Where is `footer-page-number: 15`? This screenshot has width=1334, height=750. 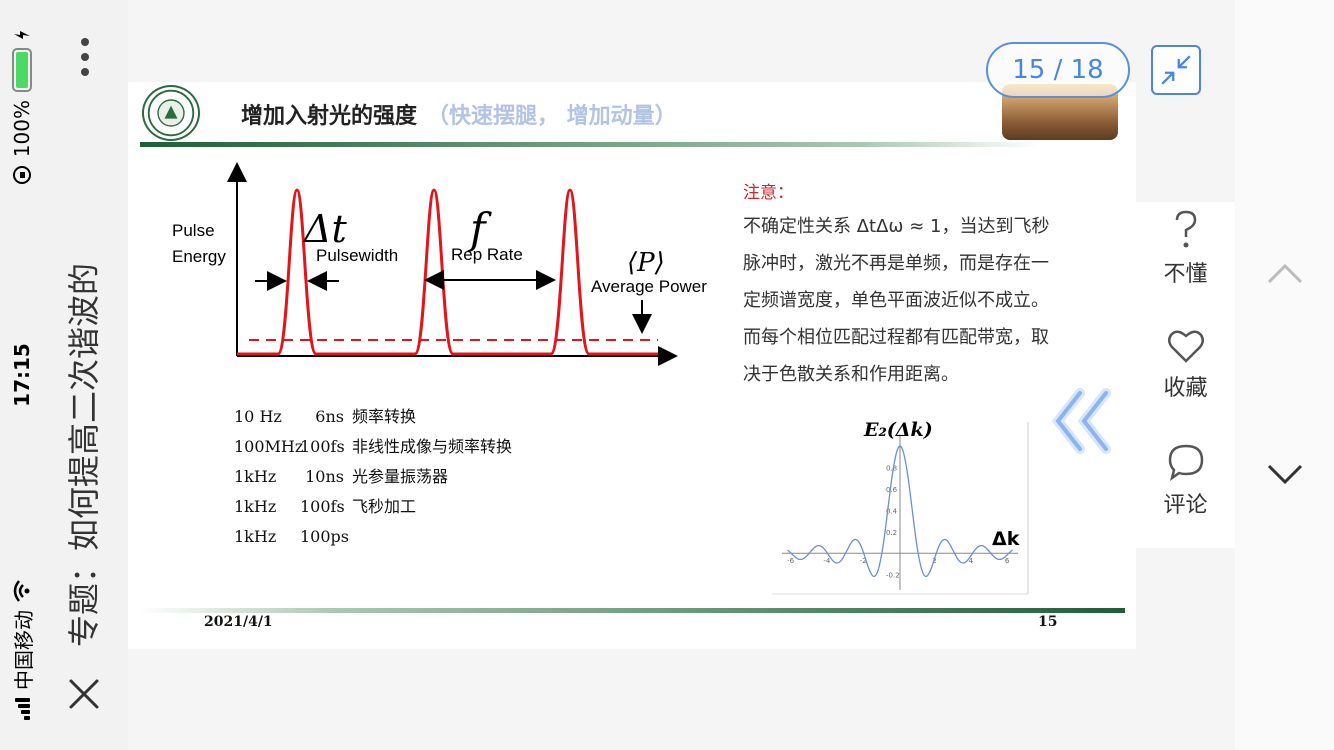
footer-page-number: 15 is located at coordinates (1048, 622).